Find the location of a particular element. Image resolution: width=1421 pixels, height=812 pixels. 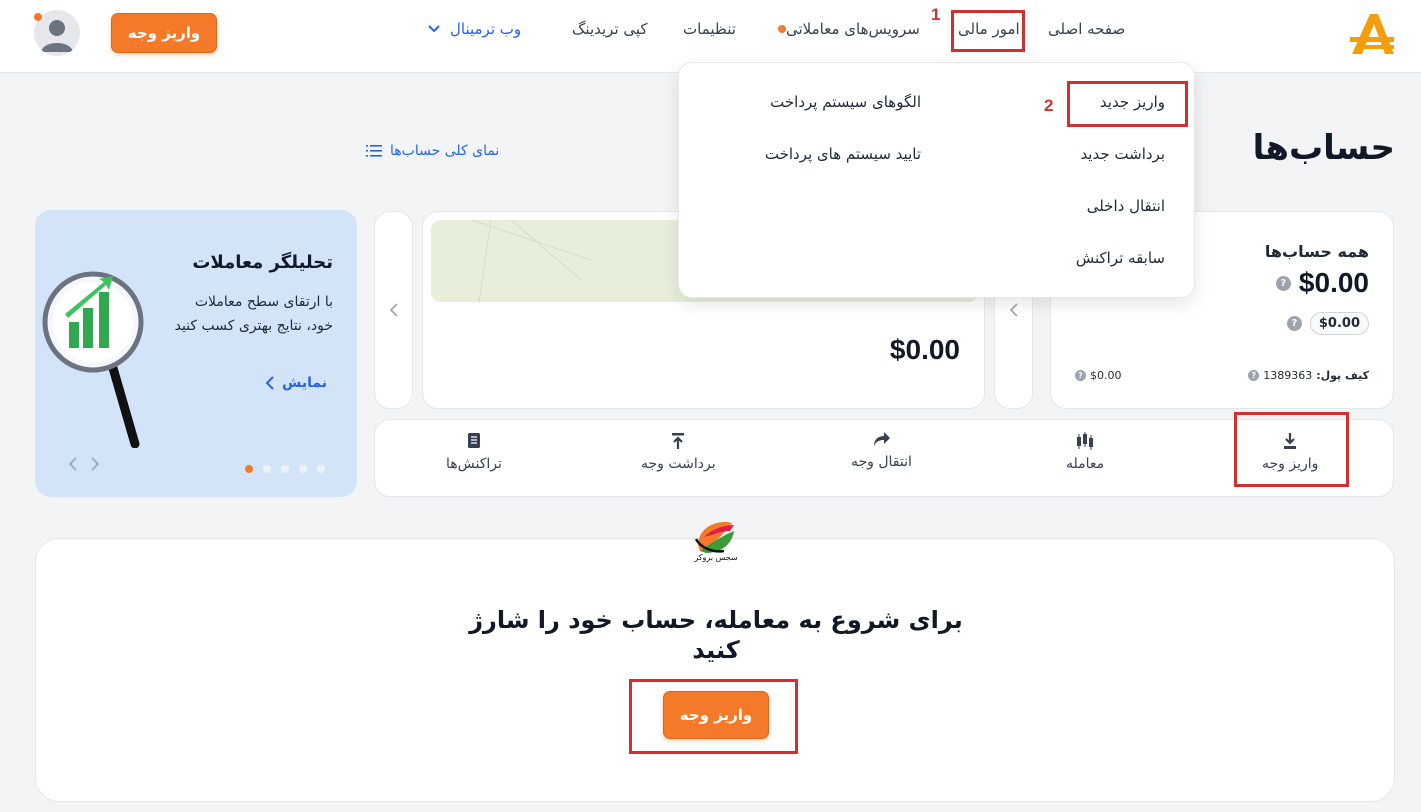

total-balance-row: ? $0.00 is located at coordinates (1322, 283).